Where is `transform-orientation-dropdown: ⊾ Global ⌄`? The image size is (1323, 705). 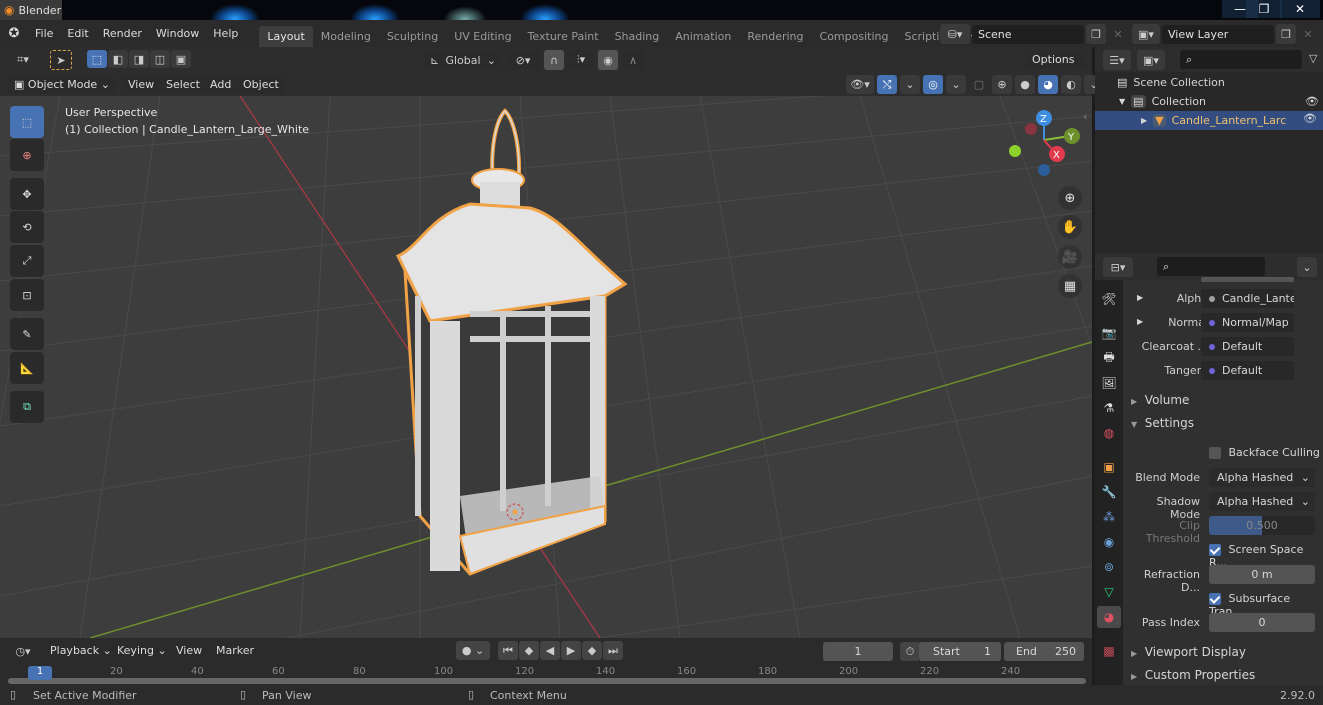
transform-orientation-dropdown: ⊾ Global ⌄ is located at coordinates (463, 60).